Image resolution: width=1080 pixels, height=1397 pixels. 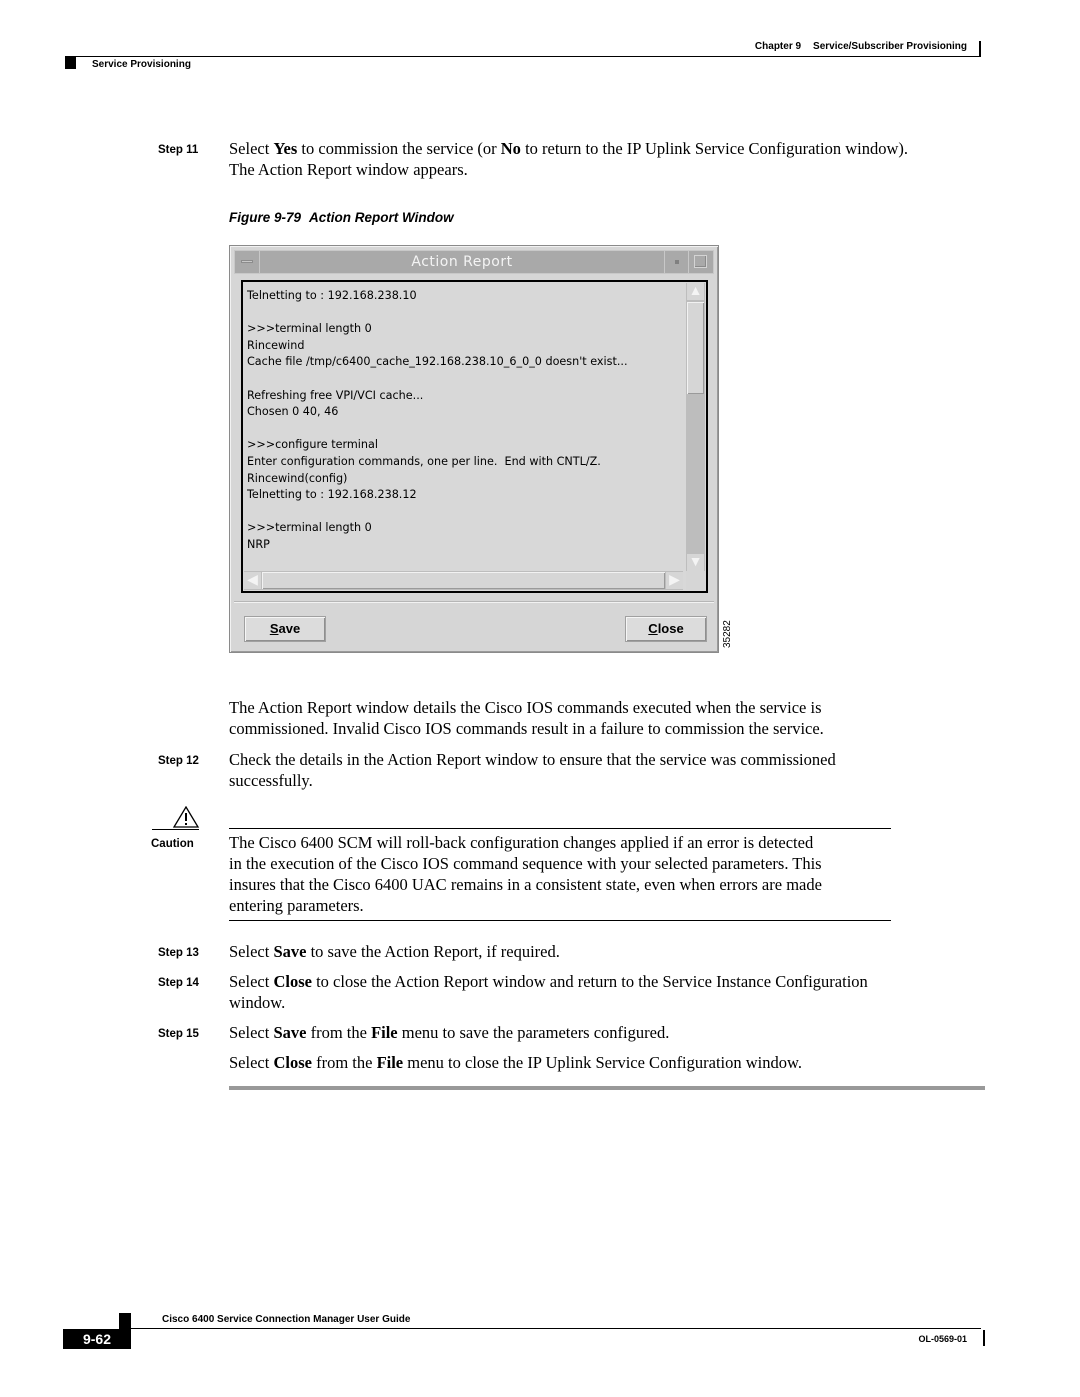 I want to click on figure-id: 35282, so click(x=727, y=634).